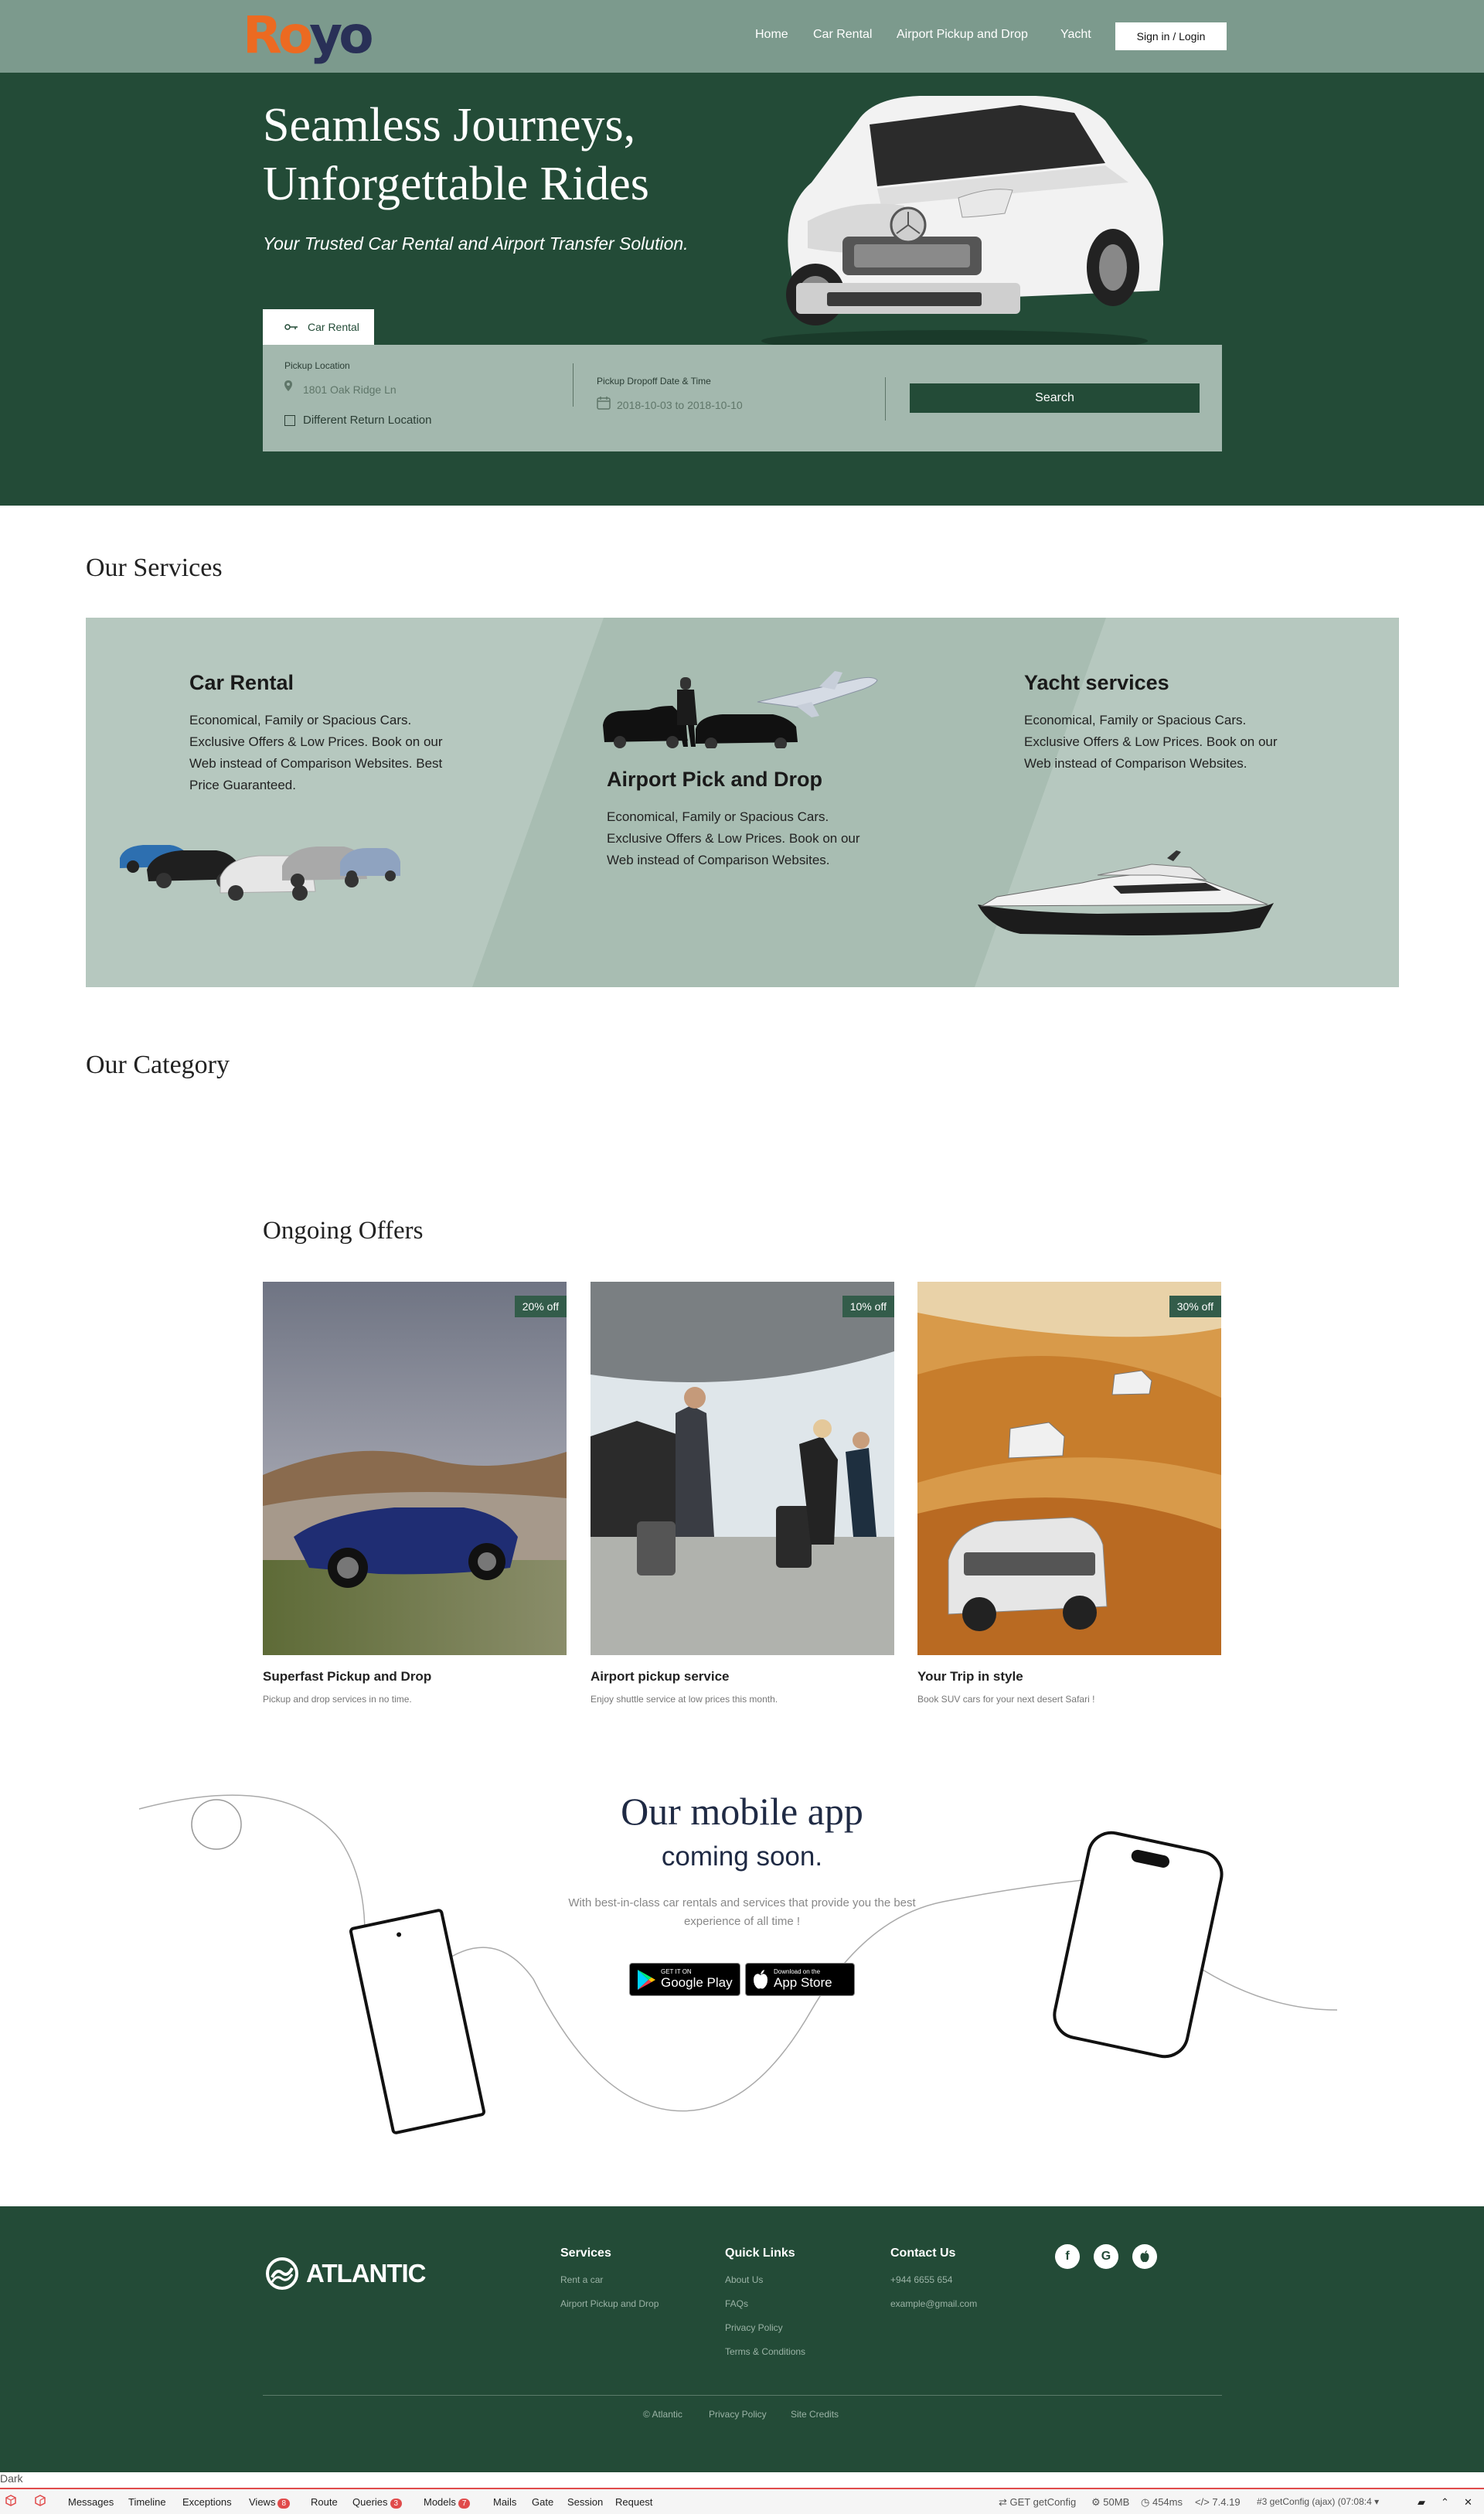 Image resolution: width=1484 pixels, height=2514 pixels. What do you see at coordinates (147, 2502) in the screenshot?
I see `debug-tab-timeline: Timeline` at bounding box center [147, 2502].